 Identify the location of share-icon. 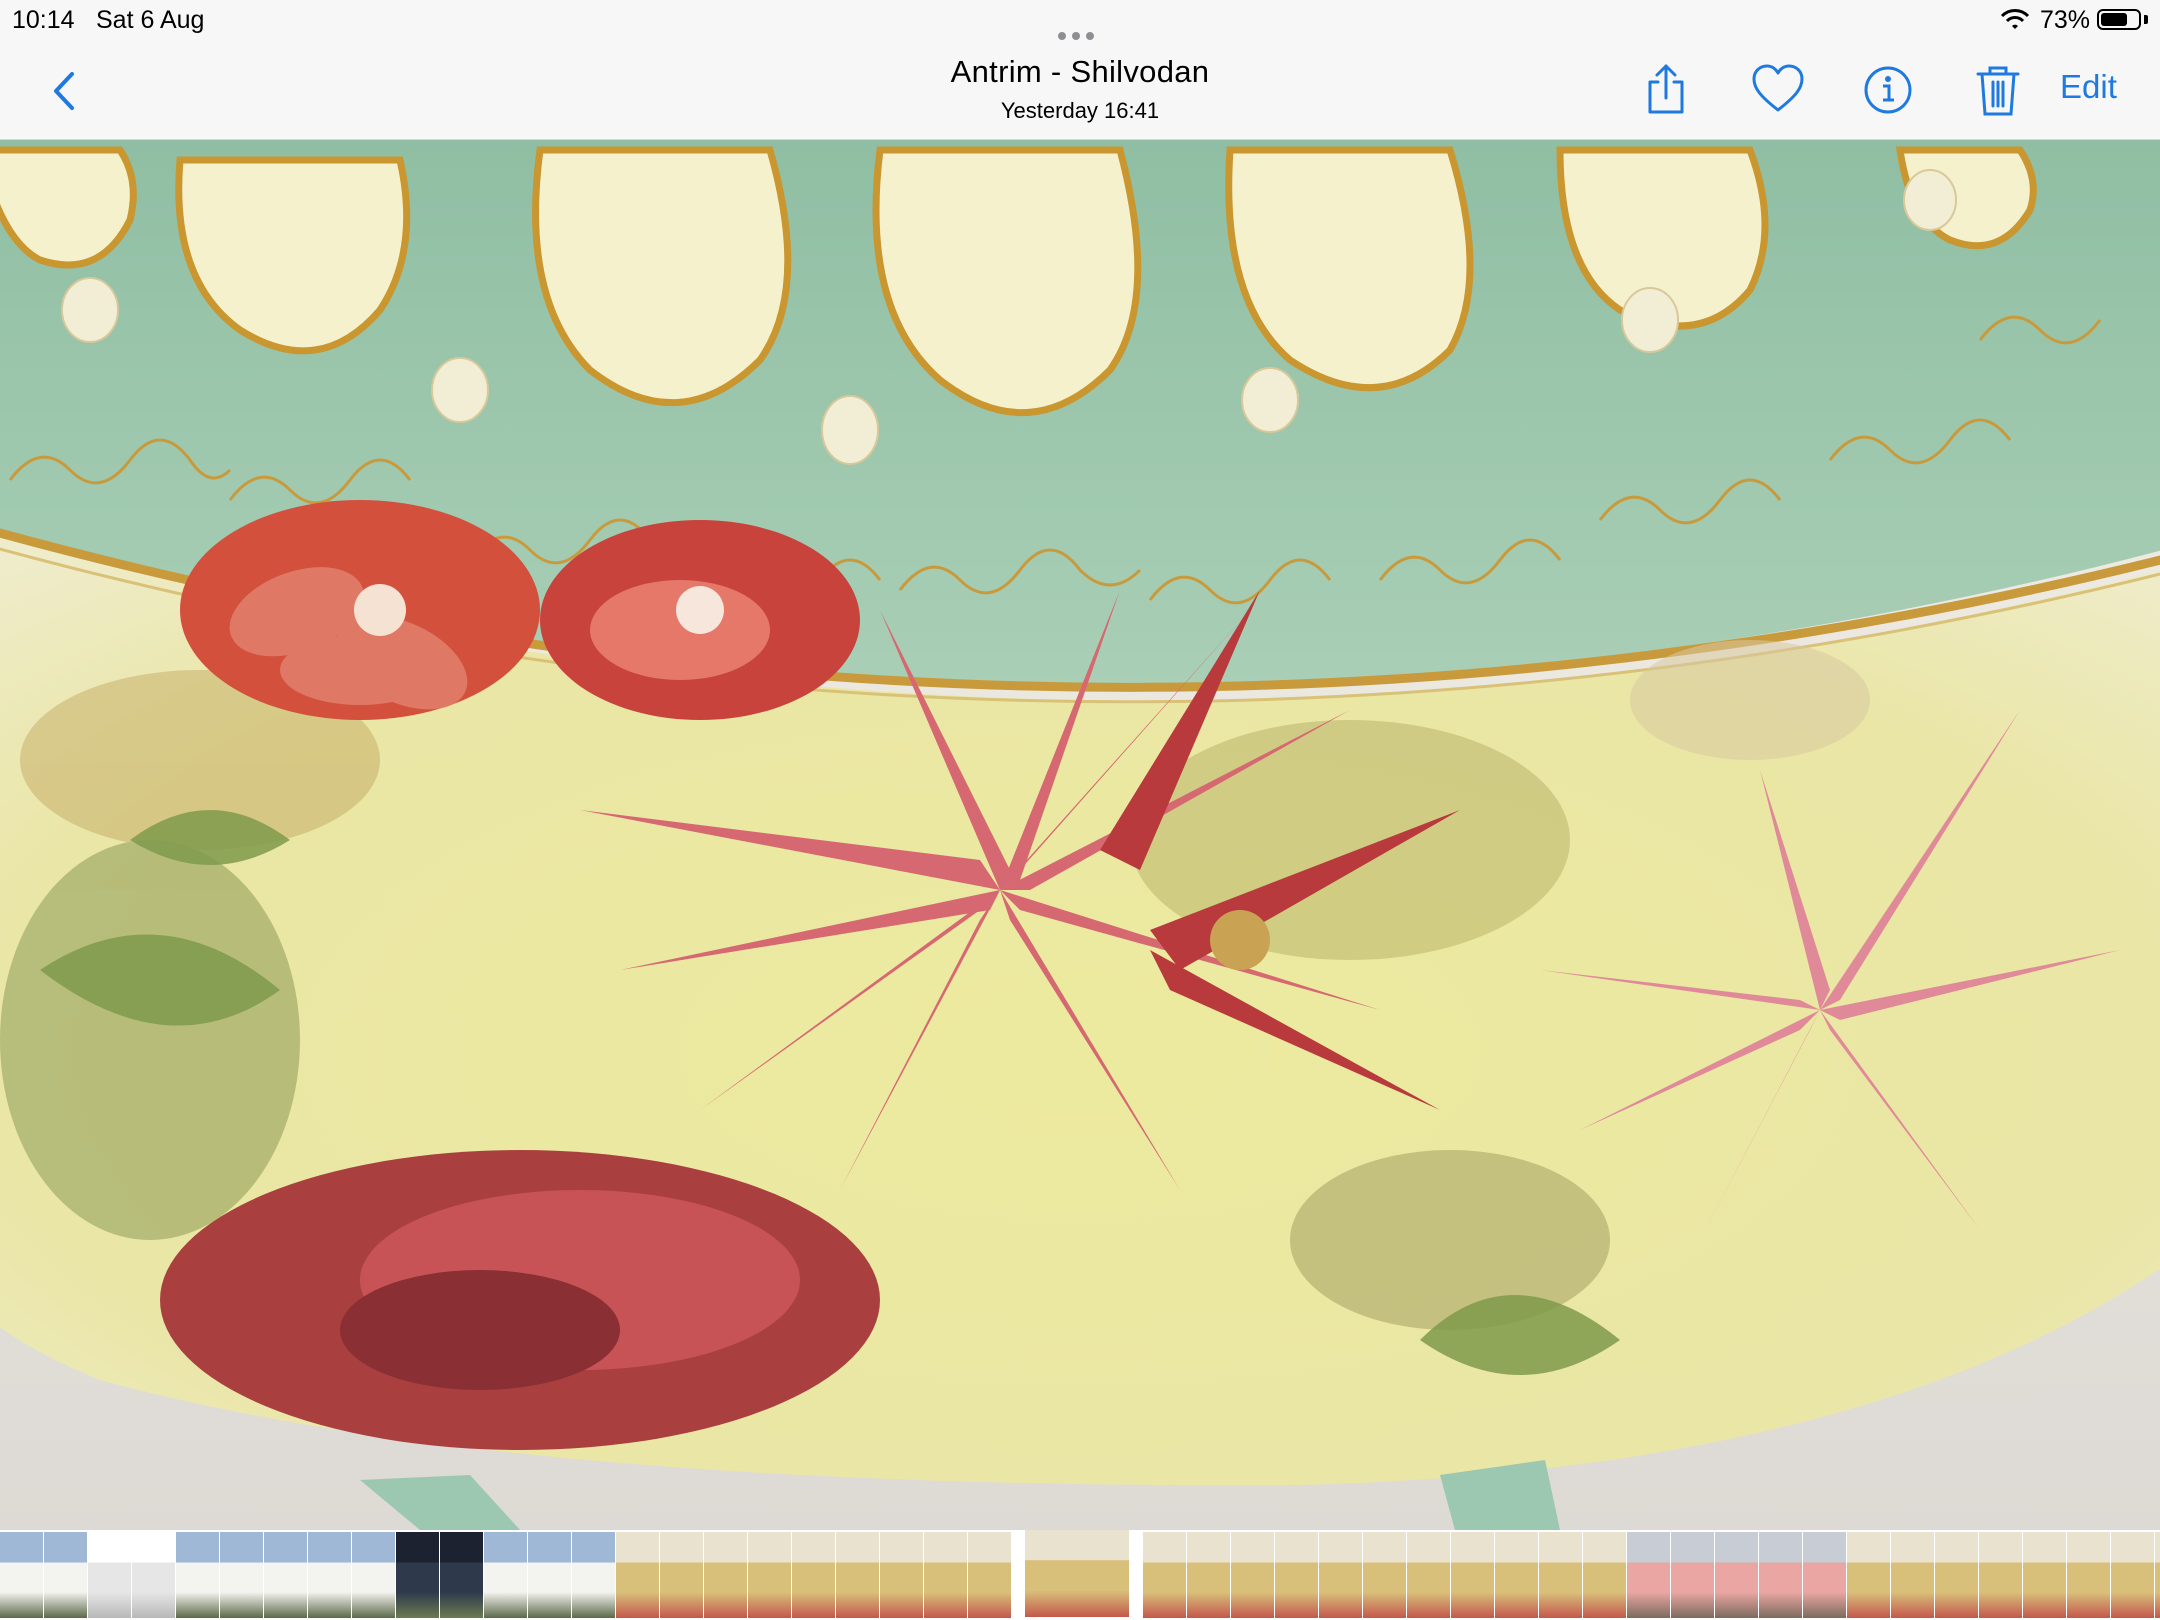
(1666, 89).